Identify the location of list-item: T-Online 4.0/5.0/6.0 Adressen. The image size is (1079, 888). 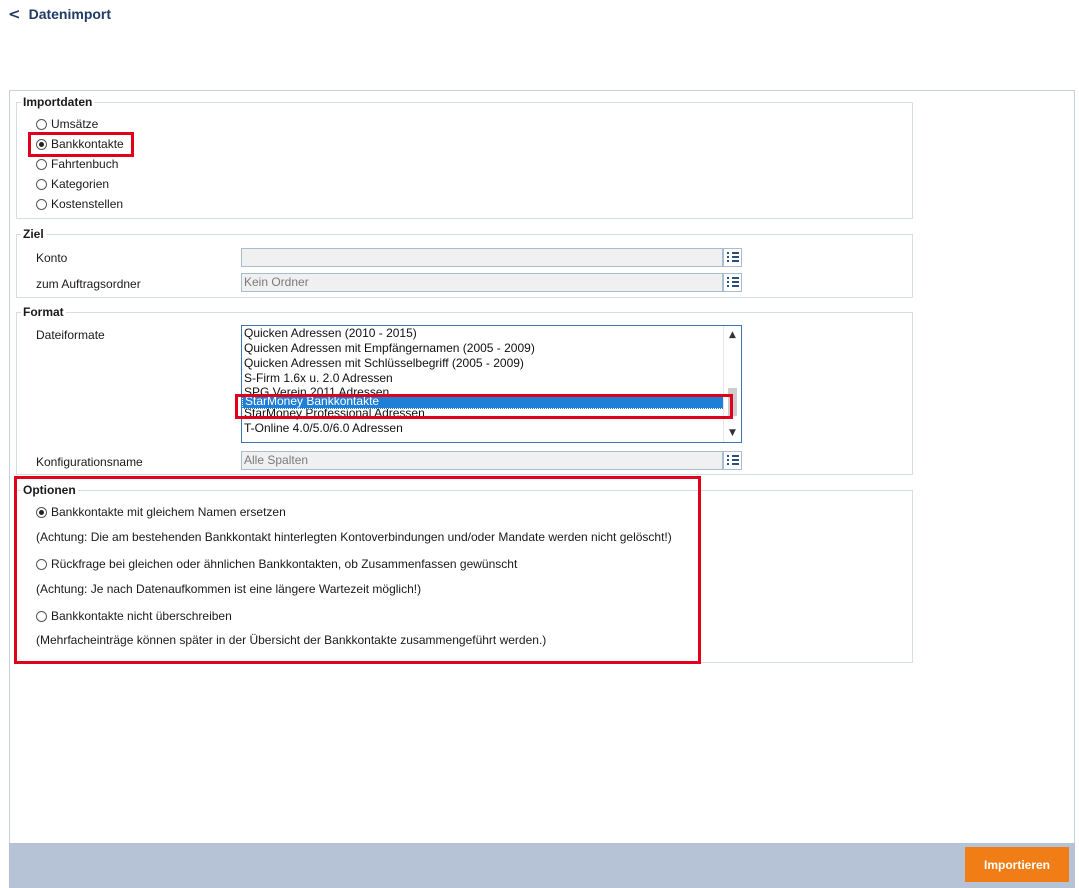
(483, 428).